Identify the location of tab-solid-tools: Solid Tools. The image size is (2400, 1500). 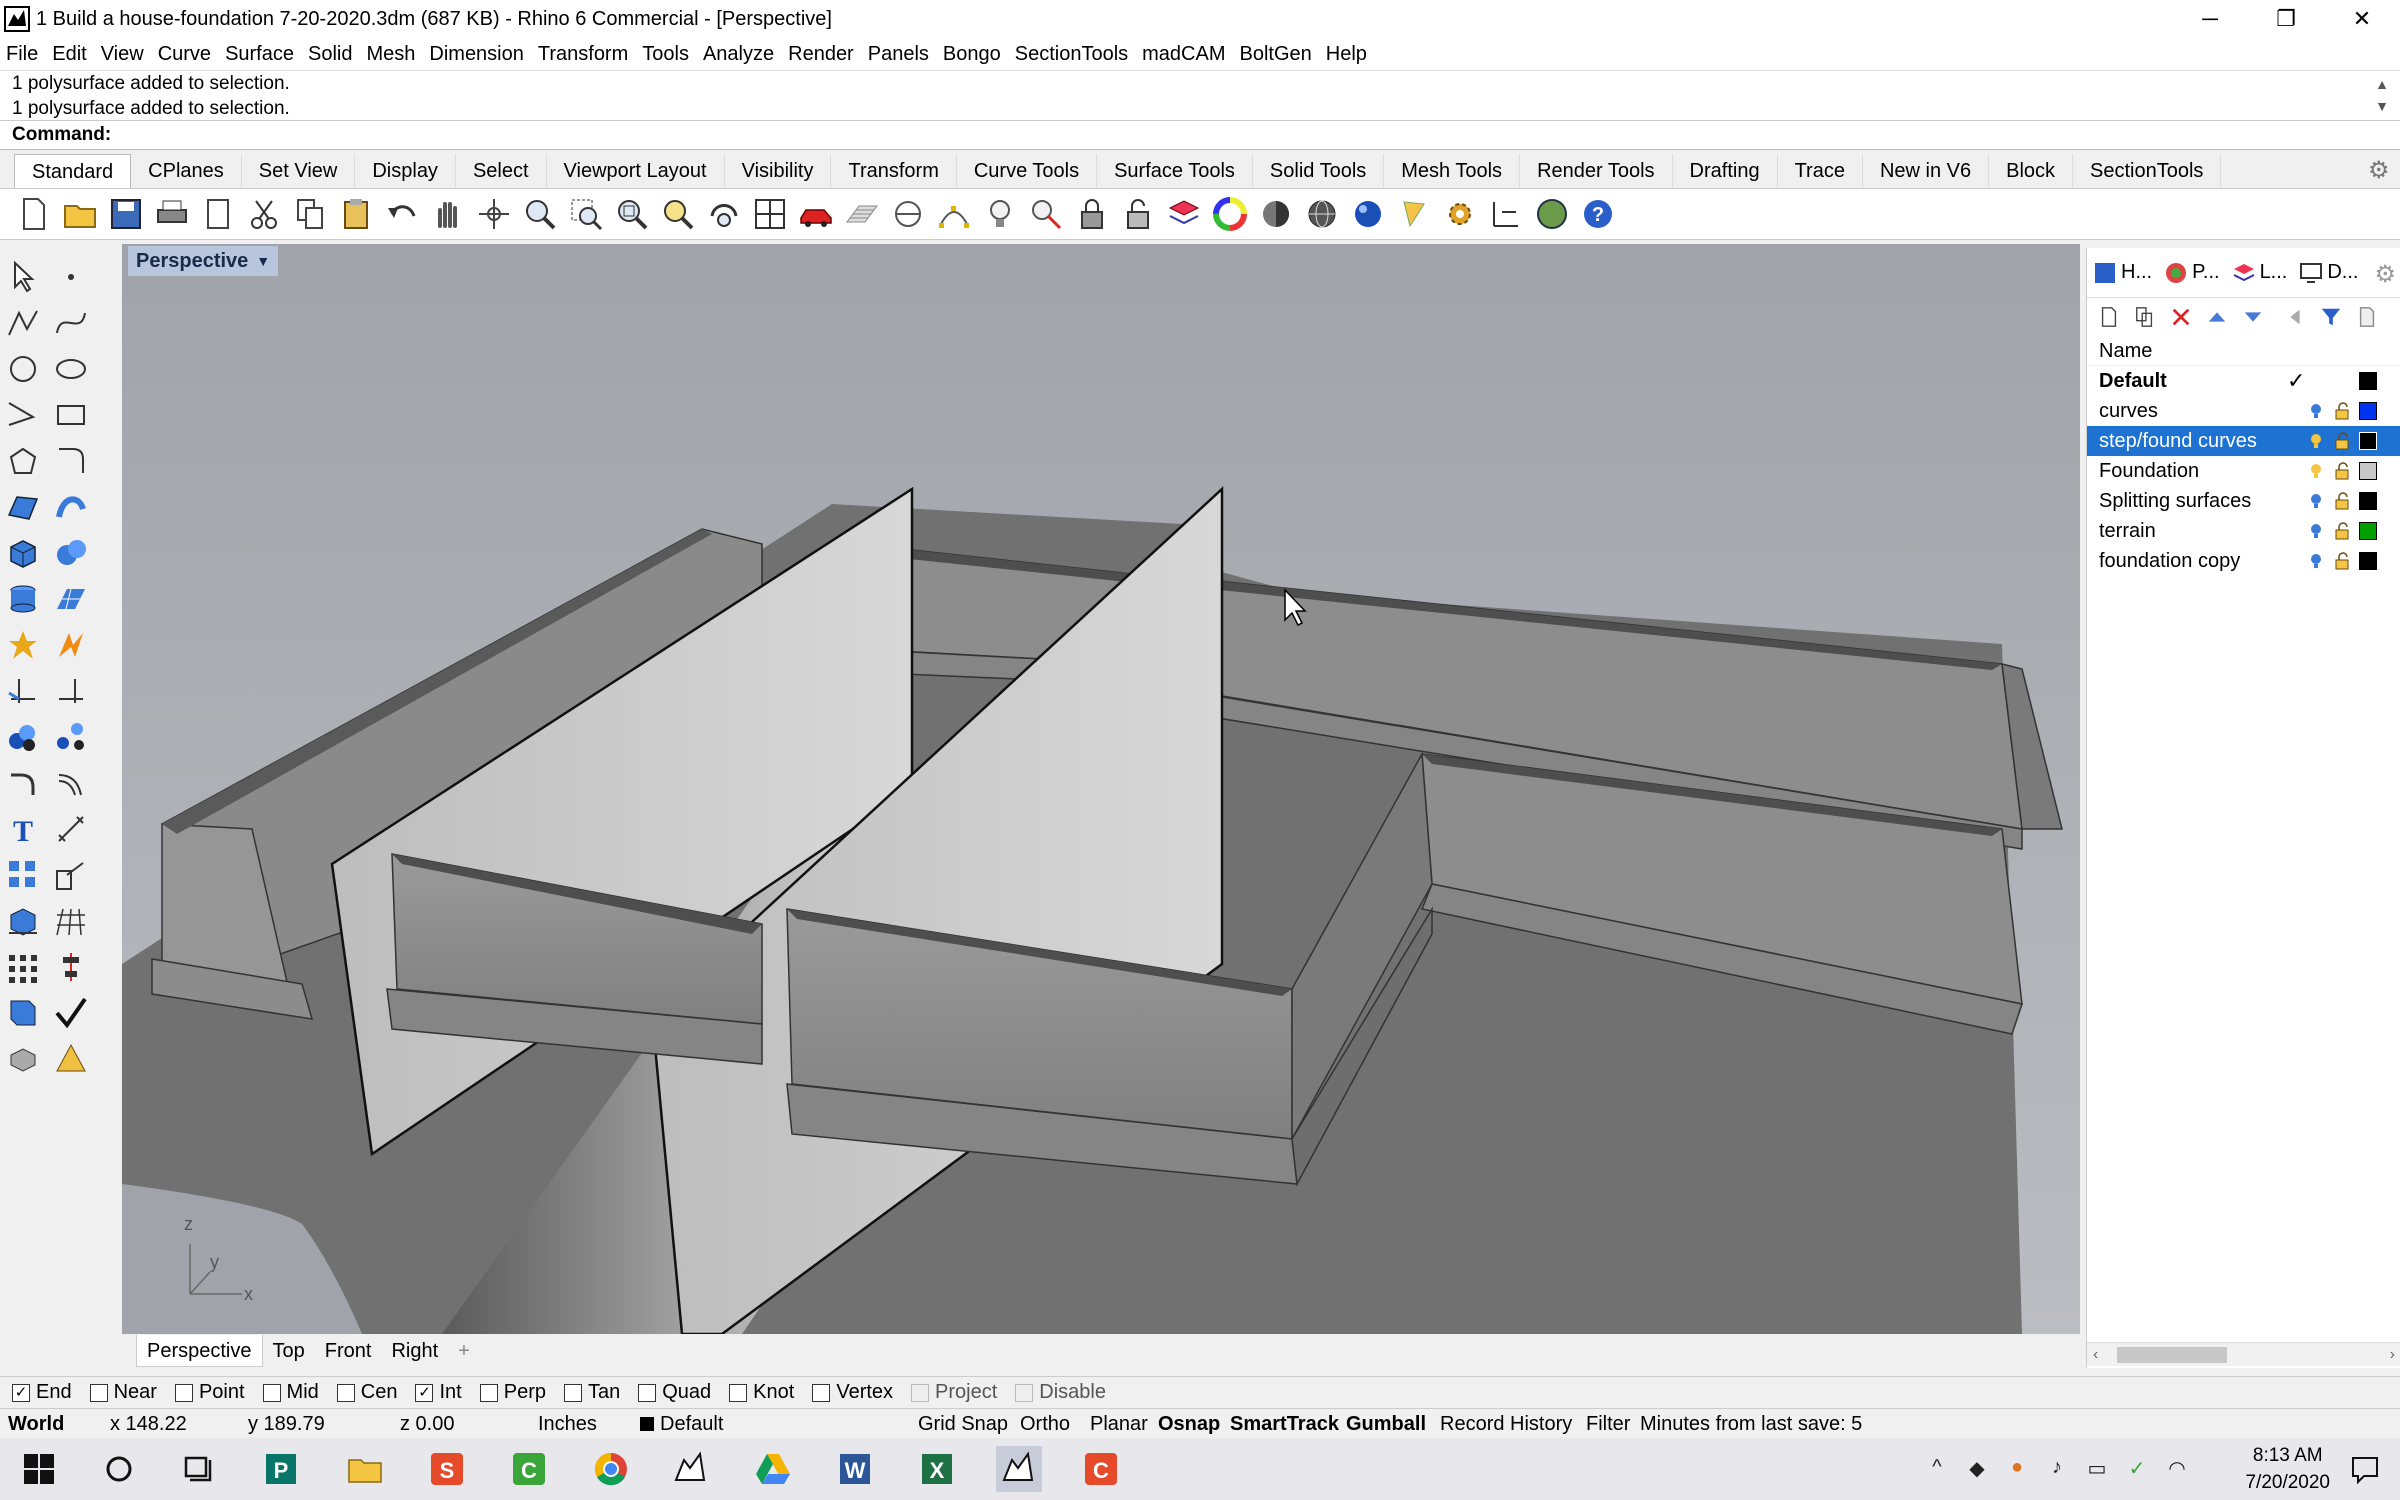
(1319, 171).